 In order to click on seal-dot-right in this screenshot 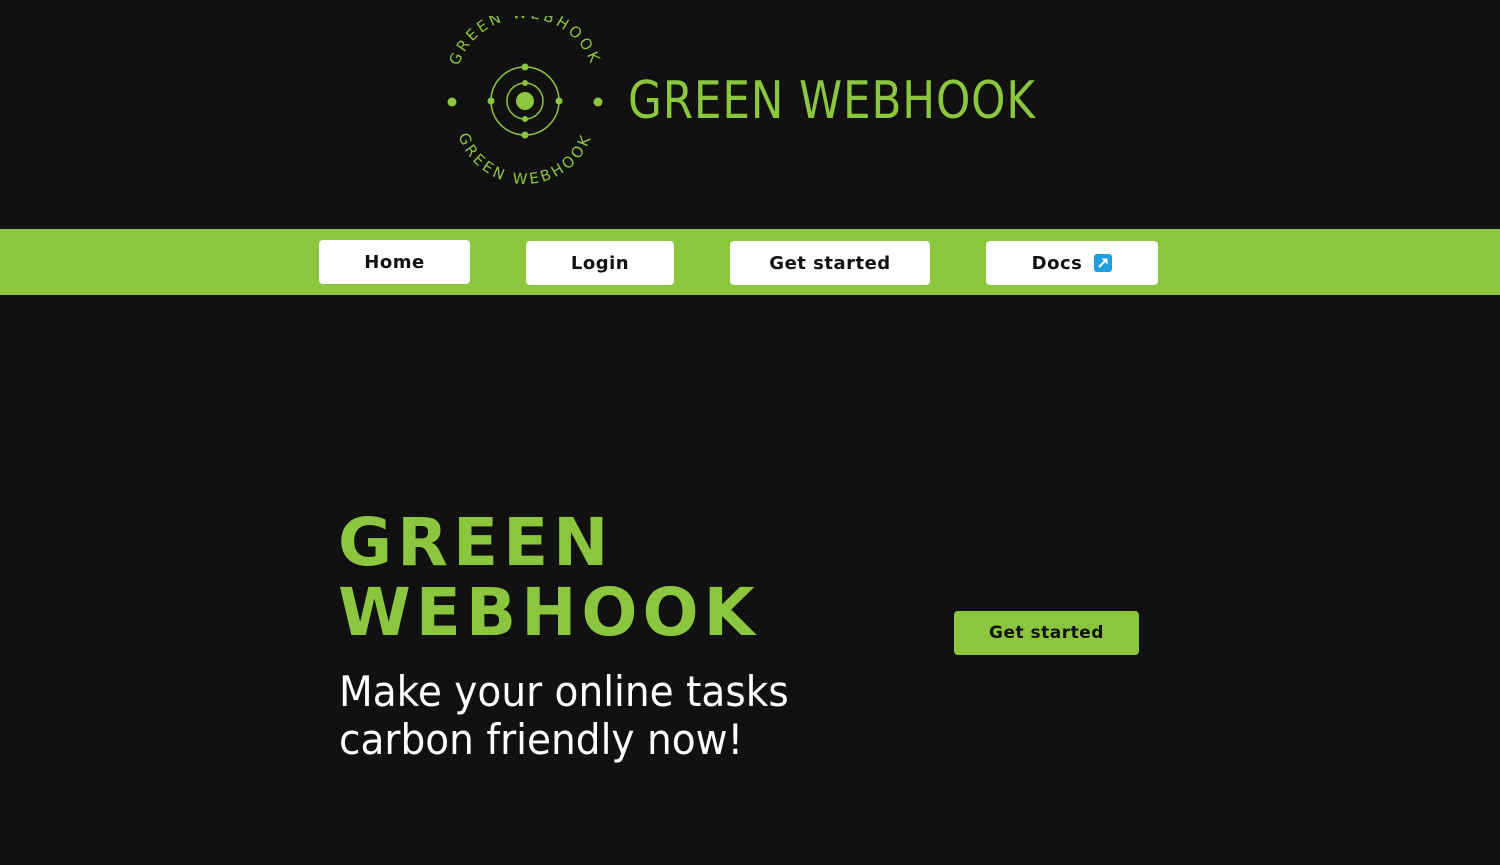, I will do `click(598, 102)`.